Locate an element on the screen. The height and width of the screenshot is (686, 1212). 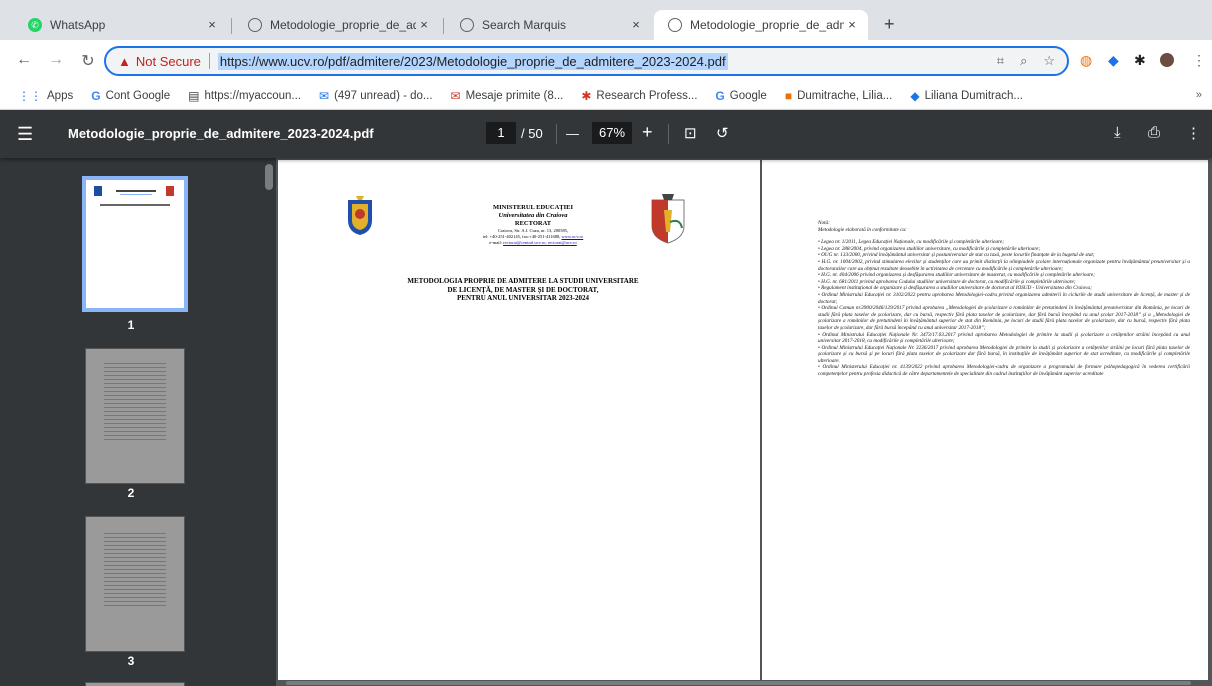
thumbnail-number: 1 is located at coordinates (131, 325).